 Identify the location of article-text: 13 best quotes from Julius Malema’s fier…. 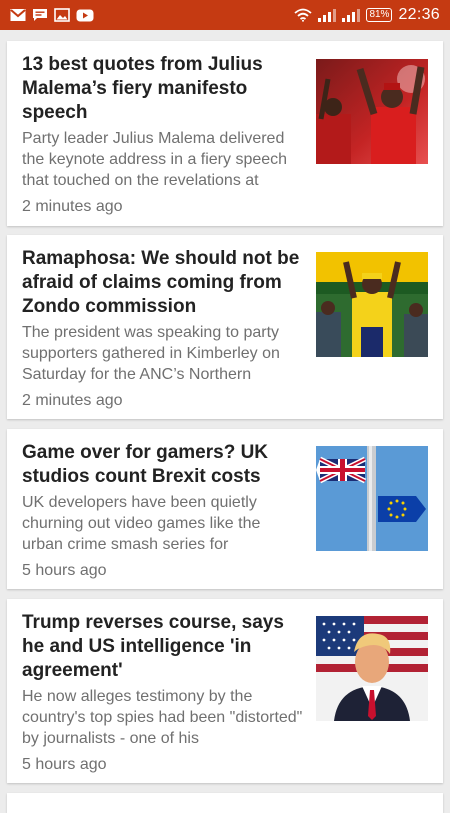
(163, 135).